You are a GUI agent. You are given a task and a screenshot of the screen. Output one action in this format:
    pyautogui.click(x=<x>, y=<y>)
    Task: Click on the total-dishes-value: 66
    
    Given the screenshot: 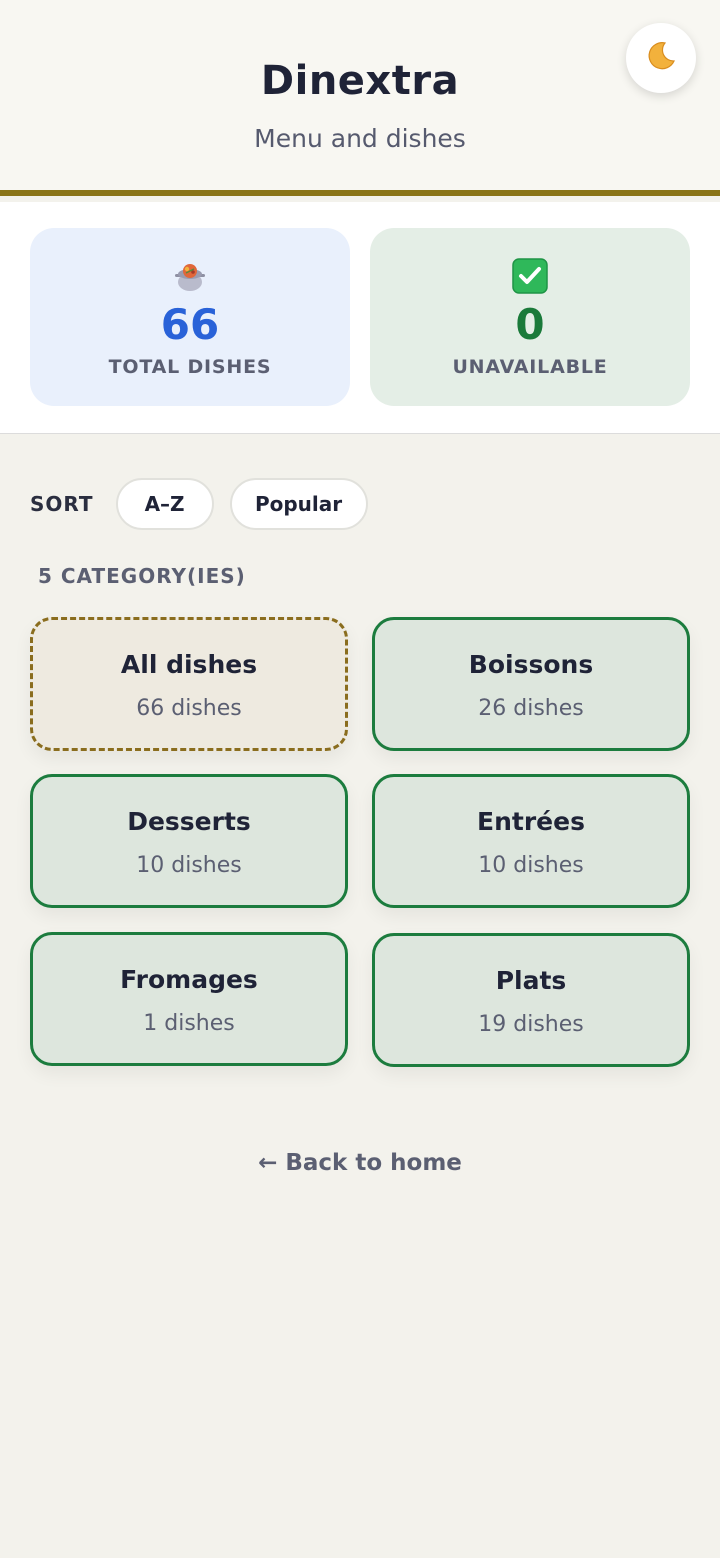 What is the action you would take?
    pyautogui.click(x=190, y=324)
    